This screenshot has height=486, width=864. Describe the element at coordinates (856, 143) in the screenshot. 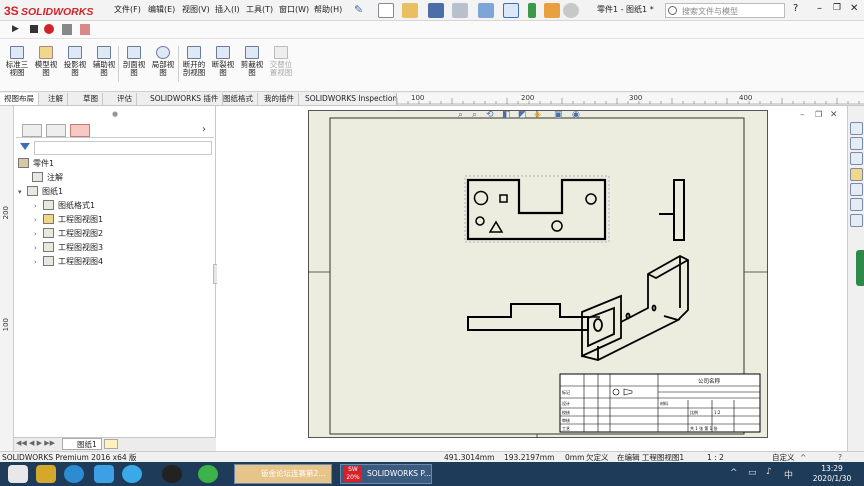

I see `design-library-icon` at that location.